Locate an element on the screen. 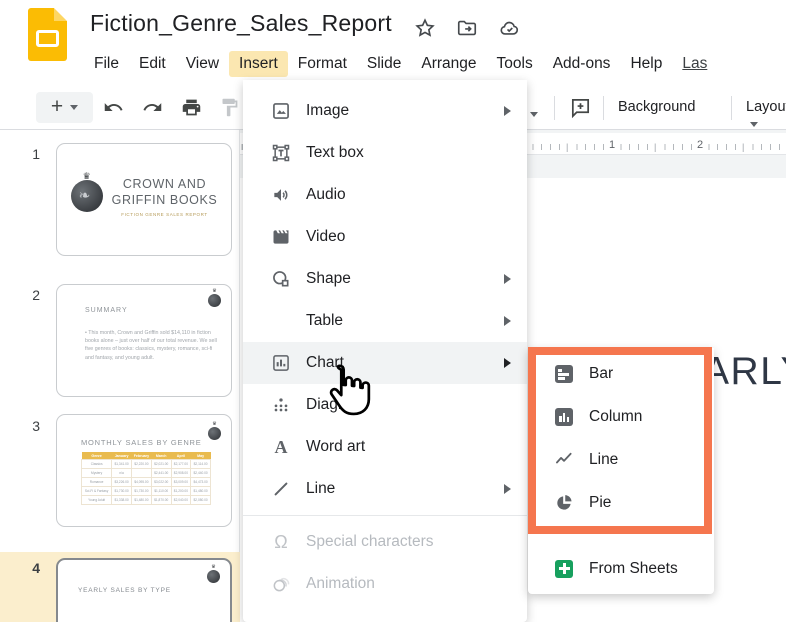  cloud-saved-icon is located at coordinates (510, 28).